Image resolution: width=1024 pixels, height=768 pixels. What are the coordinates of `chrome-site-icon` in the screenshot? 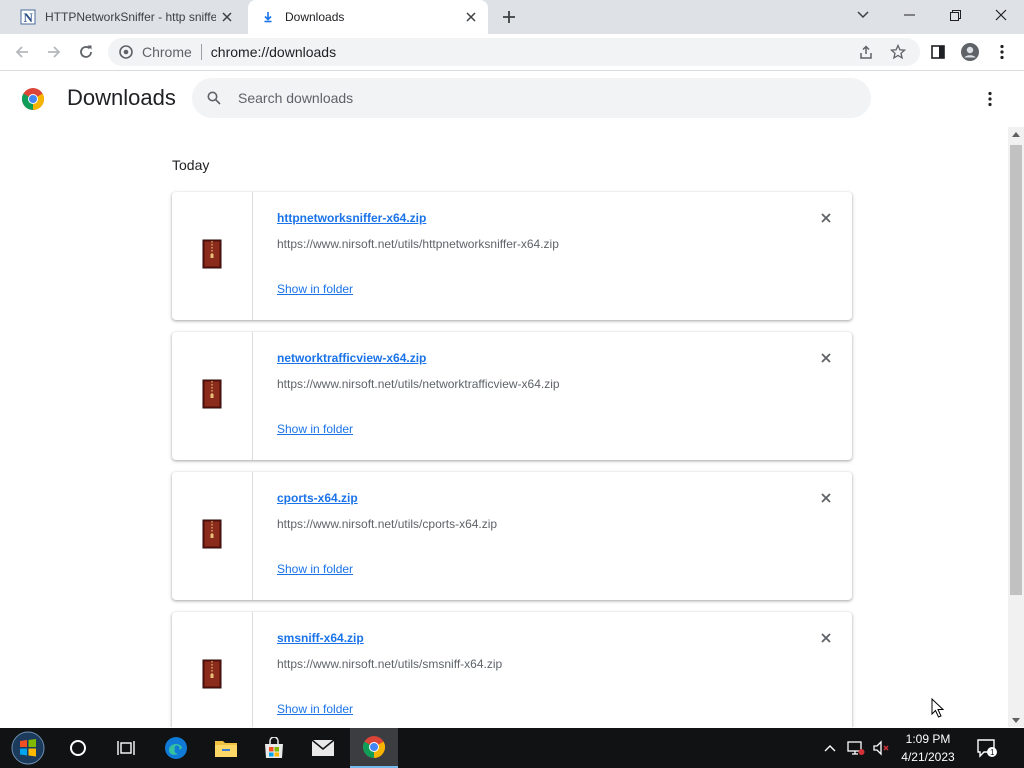 It's located at (126, 52).